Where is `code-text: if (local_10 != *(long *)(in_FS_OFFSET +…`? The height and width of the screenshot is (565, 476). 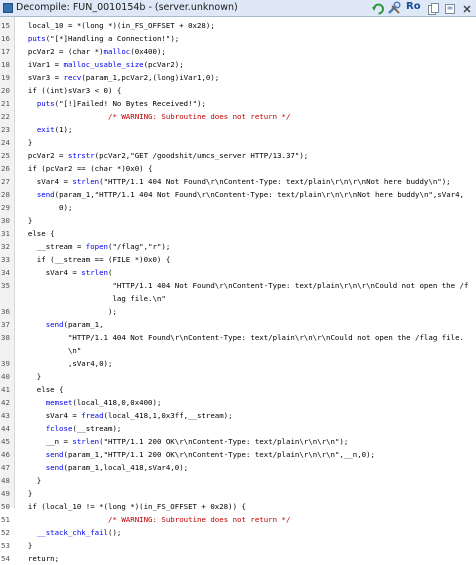 code-text: if (local_10 != *(long *)(in_FS_OFFSET +… is located at coordinates (132, 506).